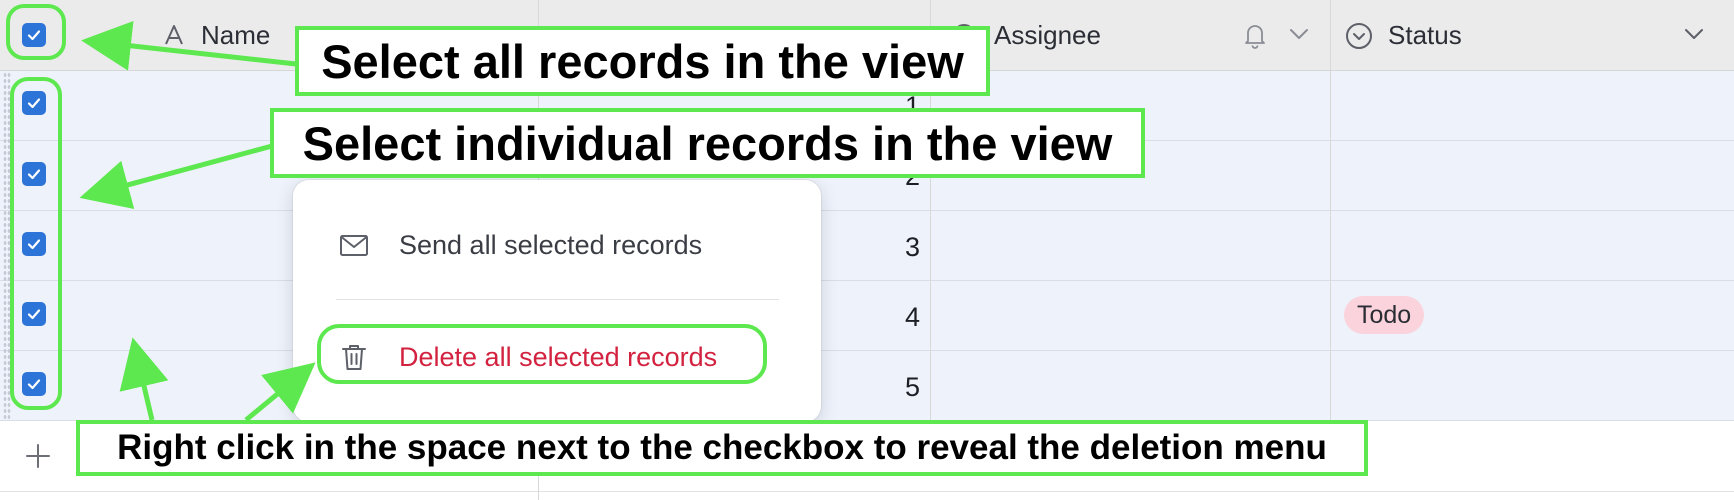 This screenshot has width=1734, height=500. I want to click on plus-icon, so click(38, 456).